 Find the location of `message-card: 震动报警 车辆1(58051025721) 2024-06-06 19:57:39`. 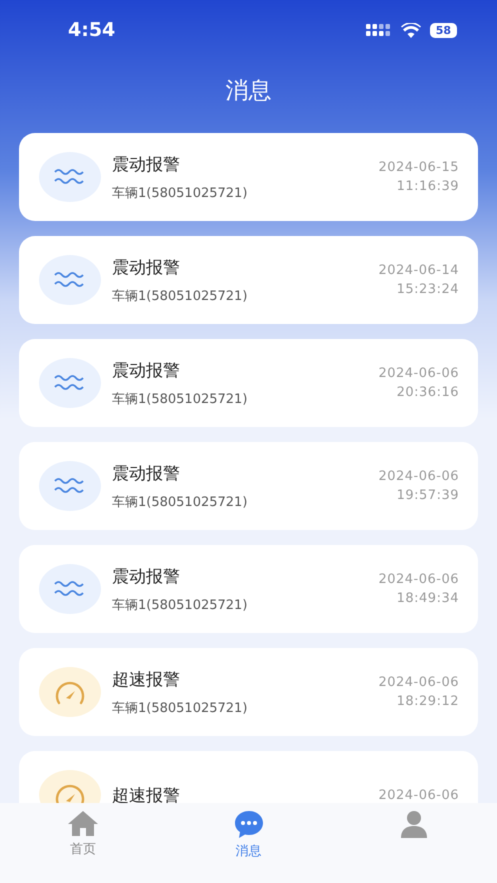

message-card: 震动报警 车辆1(58051025721) 2024-06-06 19:57:39 is located at coordinates (248, 486).